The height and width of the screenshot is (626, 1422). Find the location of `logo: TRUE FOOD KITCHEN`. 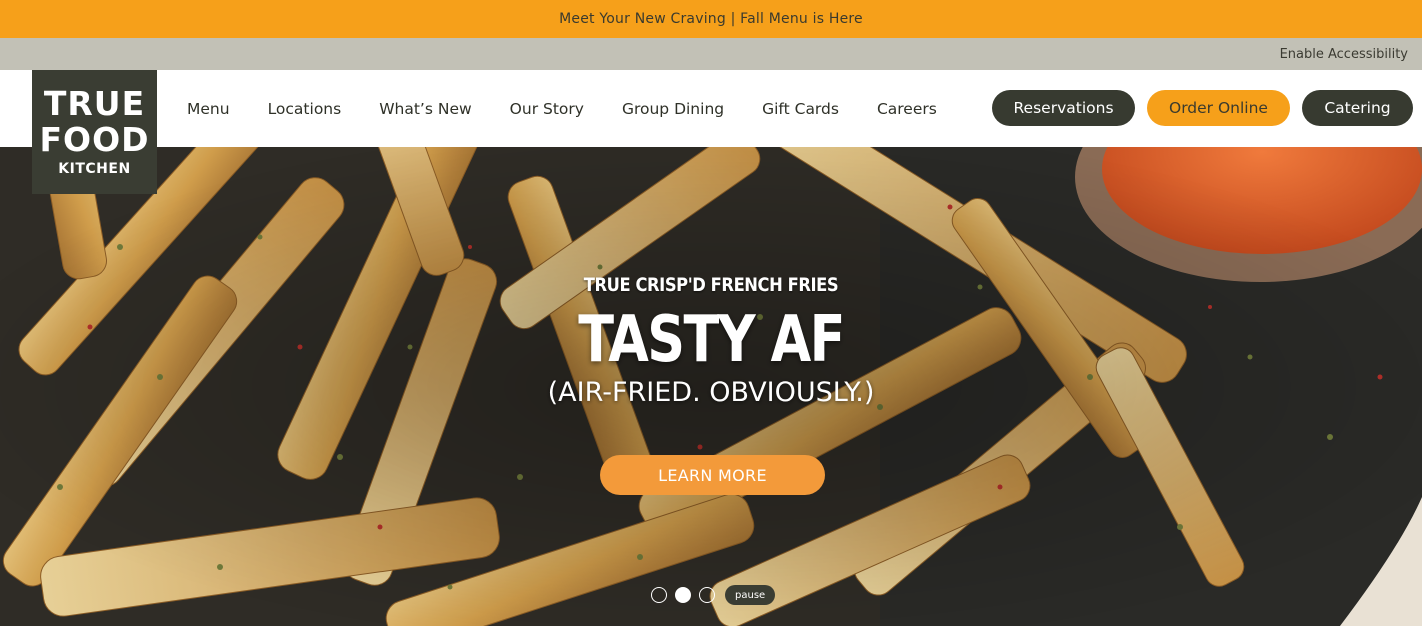

logo: TRUE FOOD KITCHEN is located at coordinates (94, 132).